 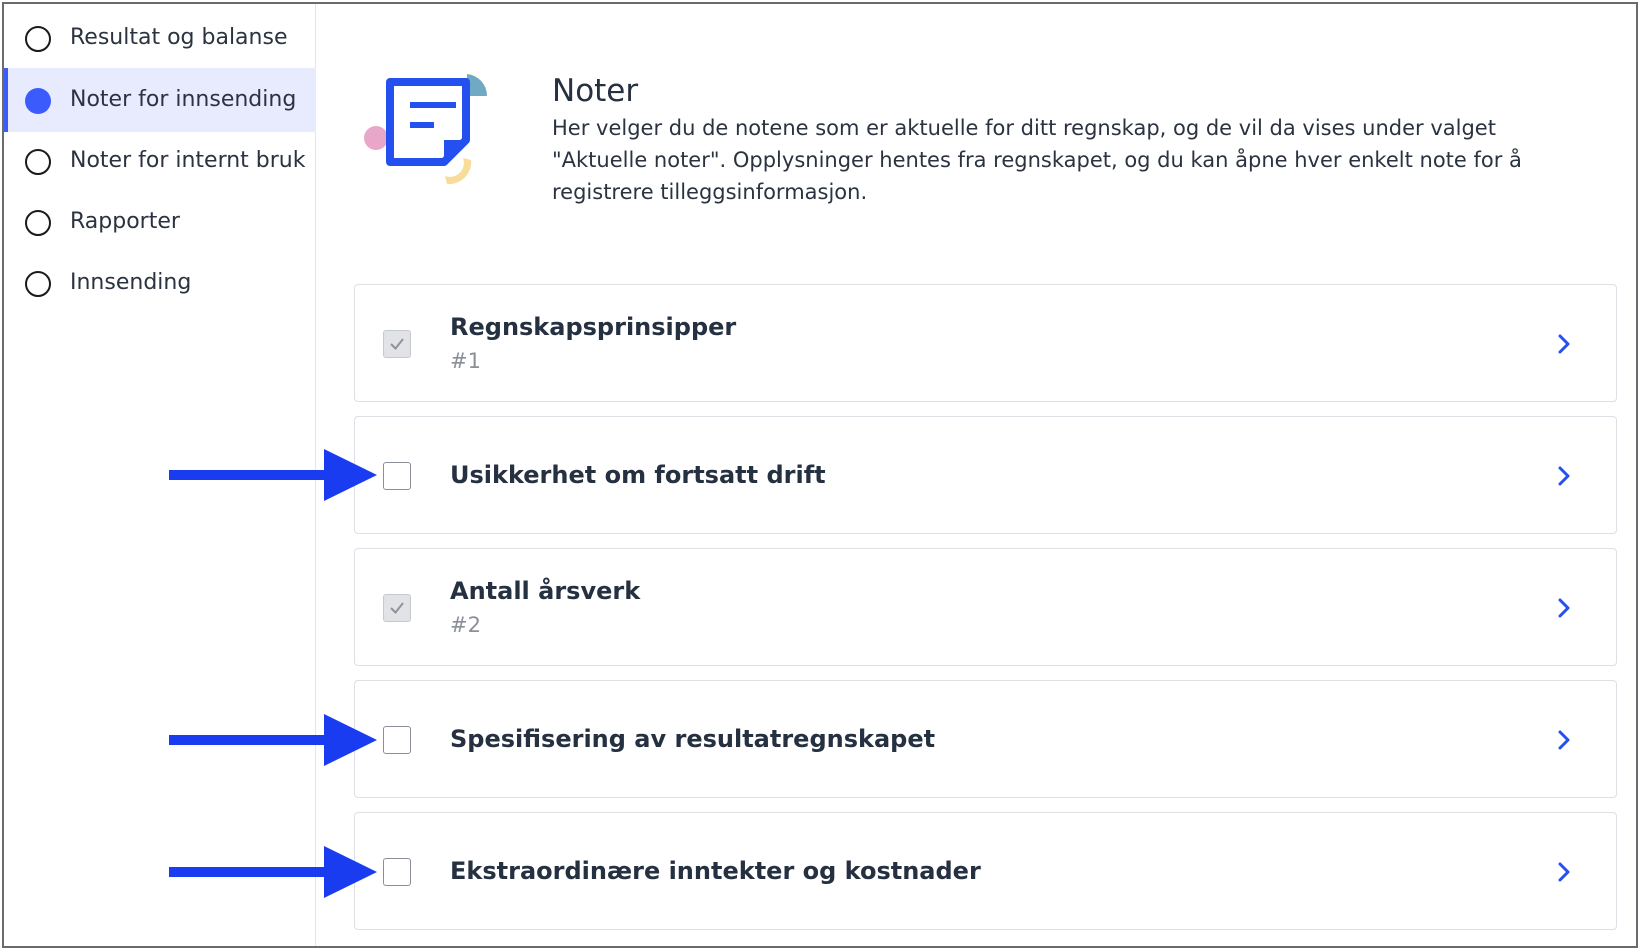 What do you see at coordinates (985, 871) in the screenshot?
I see `note-card-ekstraordinaere-inntekter-og-kostnader: Ekstraordinære inntekter og kostnader` at bounding box center [985, 871].